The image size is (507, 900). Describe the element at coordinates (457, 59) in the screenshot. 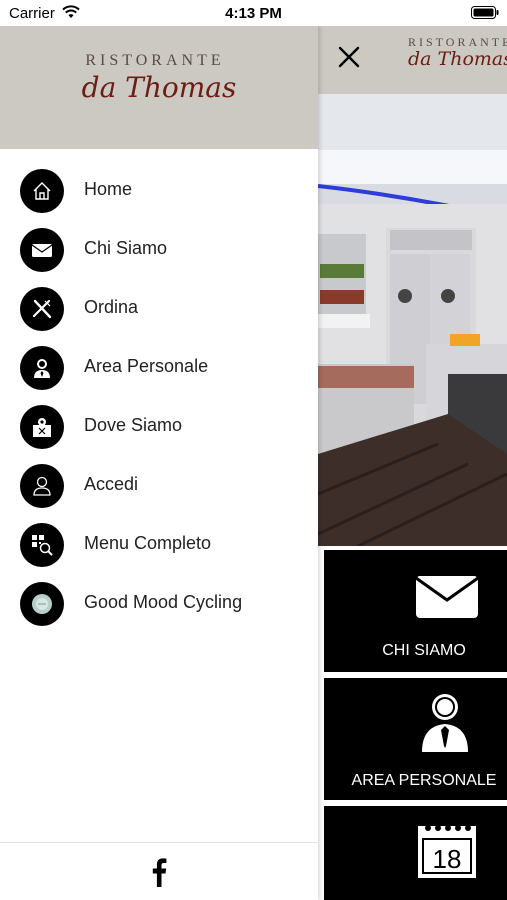

I see `main-logo-script: da Thomas` at that location.